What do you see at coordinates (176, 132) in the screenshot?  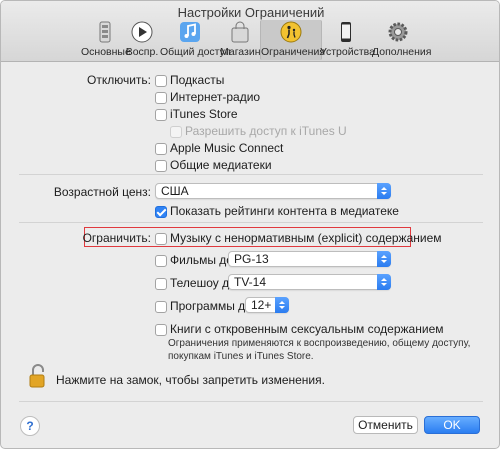 I see `itunes-u-checkbox` at bounding box center [176, 132].